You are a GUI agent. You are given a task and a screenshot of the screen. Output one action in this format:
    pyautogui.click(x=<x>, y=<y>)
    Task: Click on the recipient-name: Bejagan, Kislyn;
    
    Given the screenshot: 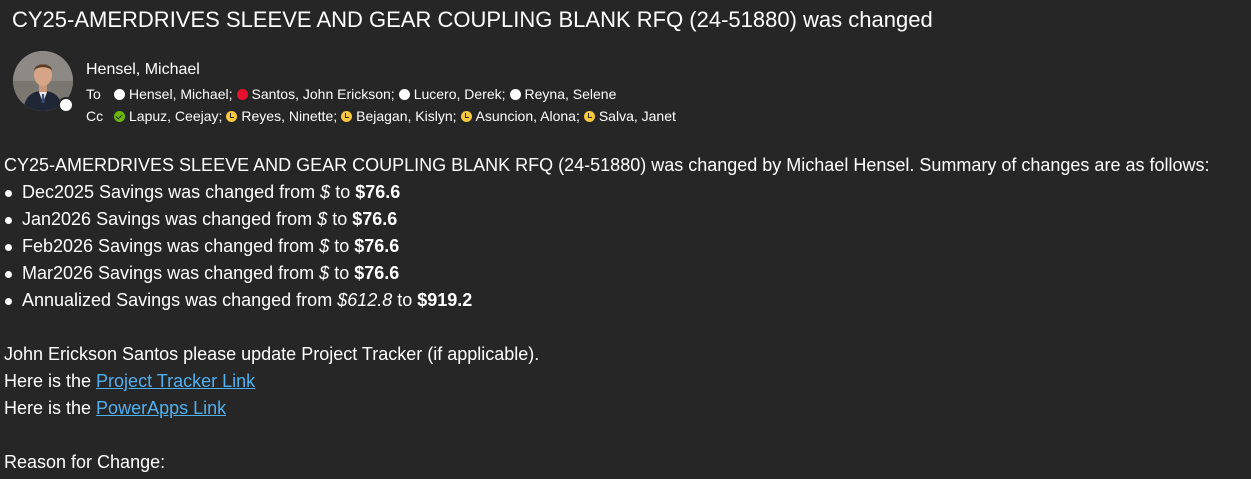 What is the action you would take?
    pyautogui.click(x=406, y=116)
    